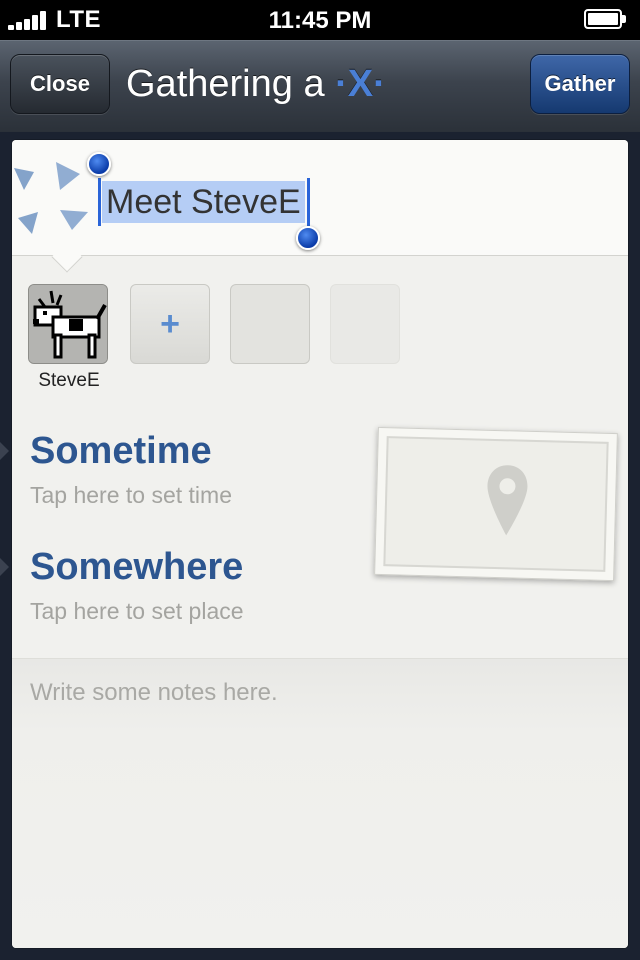 Image resolution: width=640 pixels, height=960 pixels. I want to click on app-logo-icon: ·X·, so click(360, 84).